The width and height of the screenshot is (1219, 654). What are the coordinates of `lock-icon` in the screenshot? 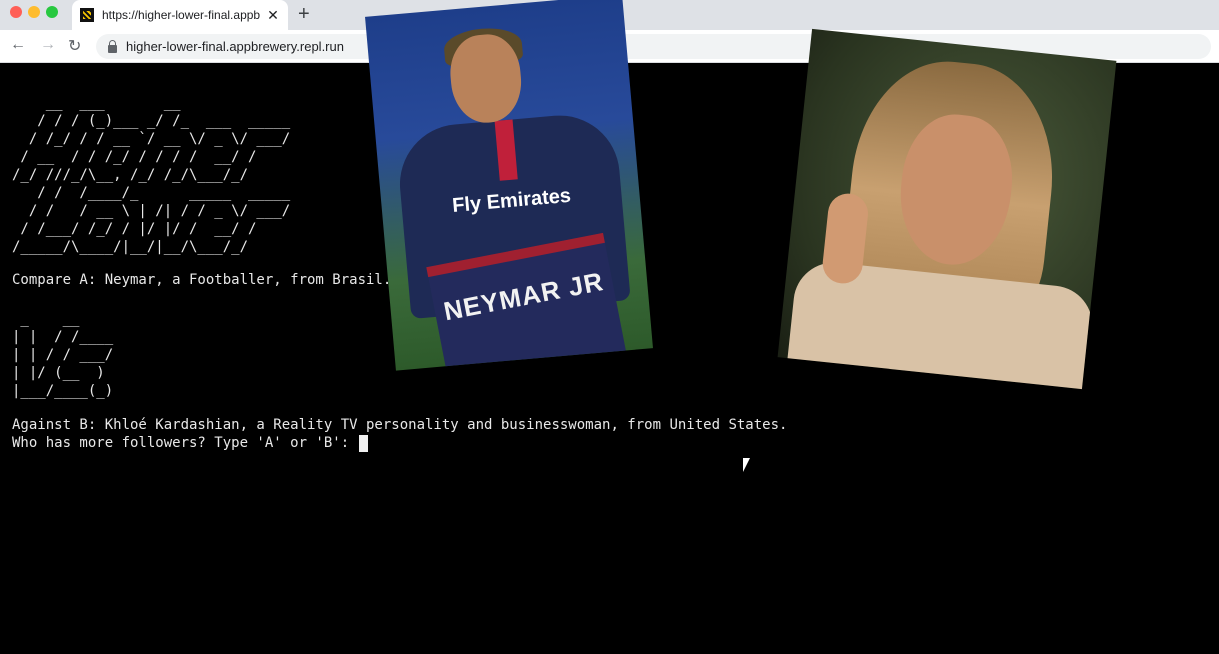 It's located at (112, 46).